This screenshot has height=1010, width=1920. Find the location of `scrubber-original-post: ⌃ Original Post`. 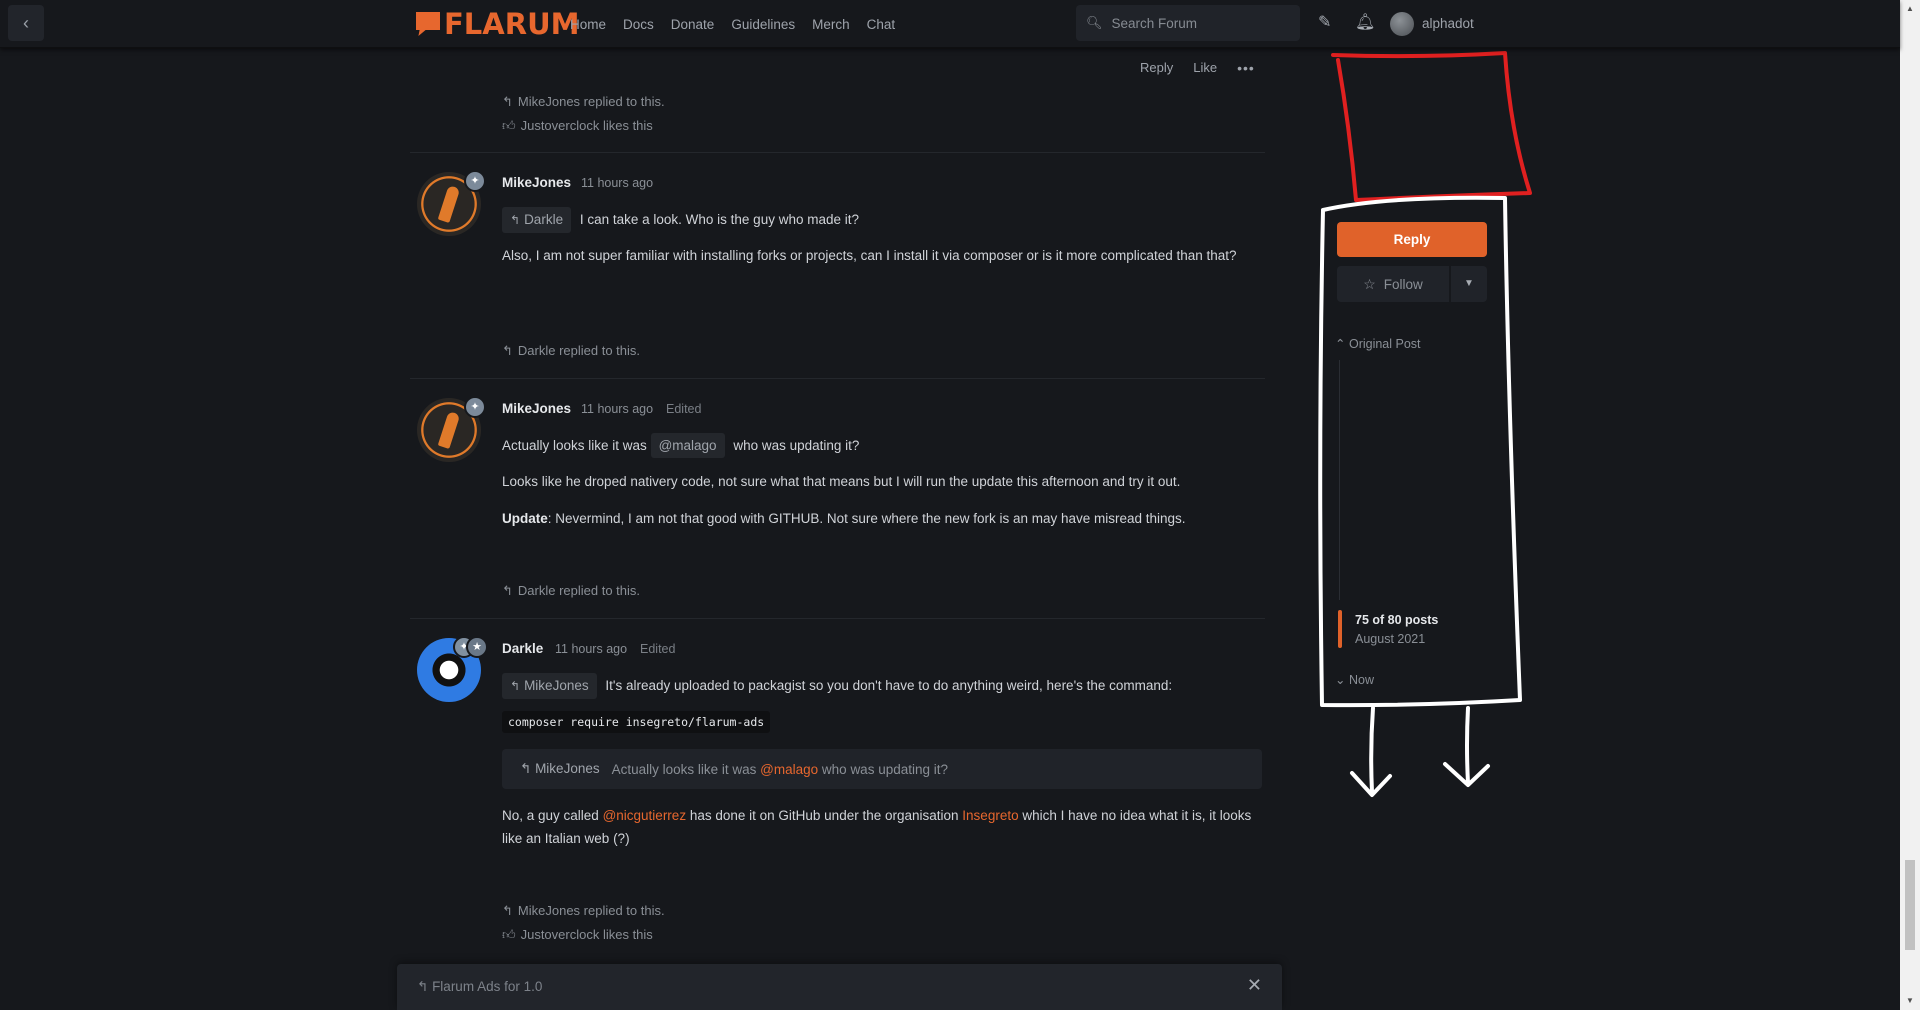

scrubber-original-post: ⌃ Original Post is located at coordinates (1378, 343).